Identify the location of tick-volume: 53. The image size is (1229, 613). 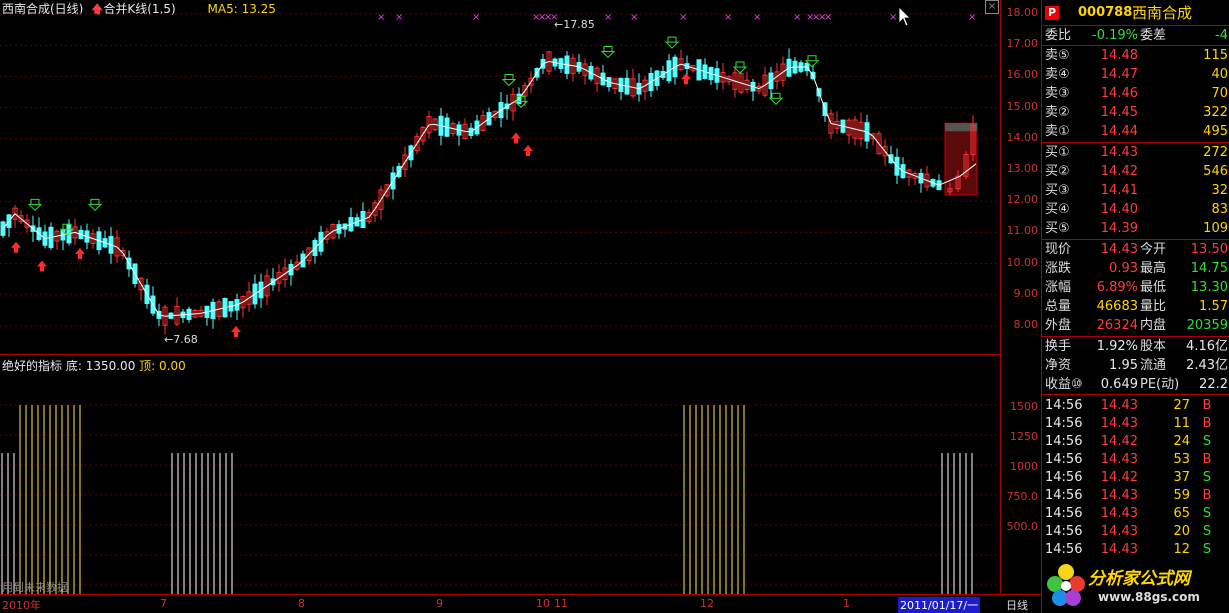
(1181, 459).